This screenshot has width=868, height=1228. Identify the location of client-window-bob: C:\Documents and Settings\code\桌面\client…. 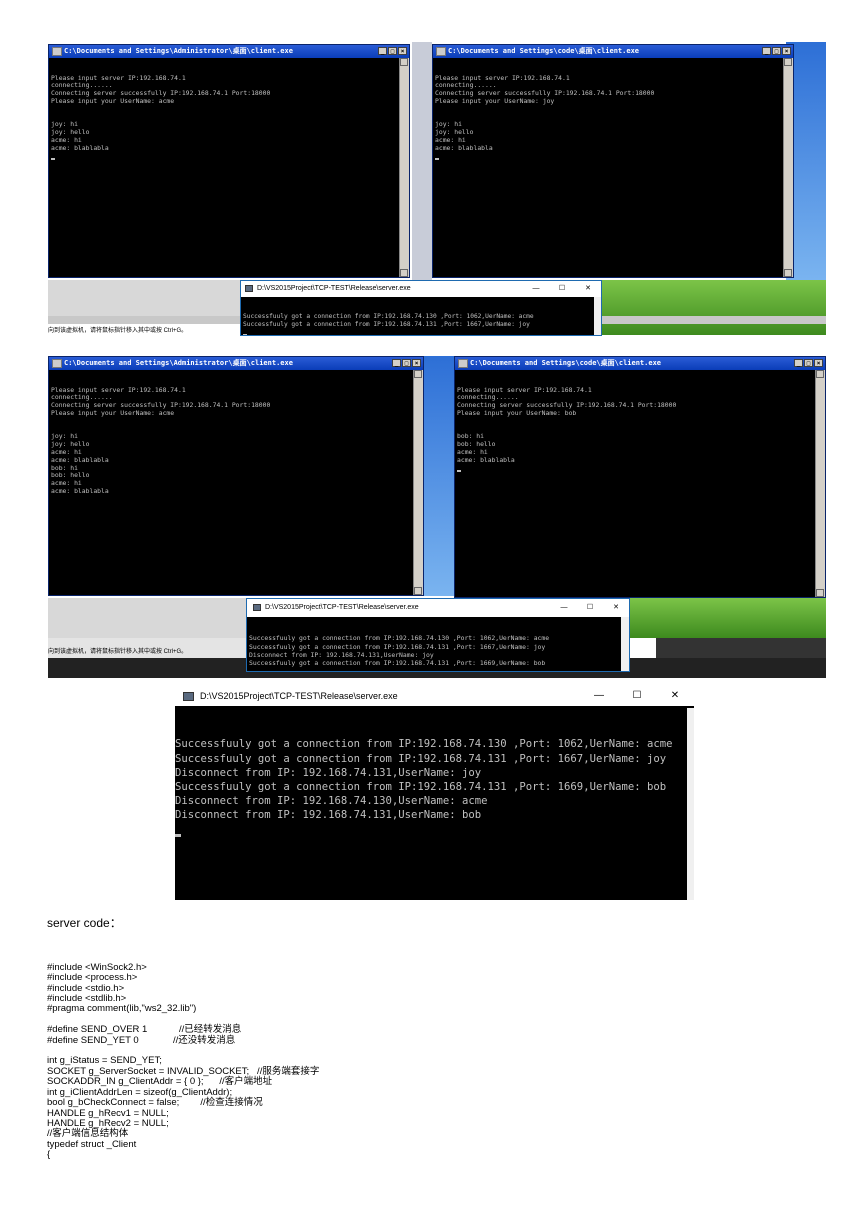
(640, 477).